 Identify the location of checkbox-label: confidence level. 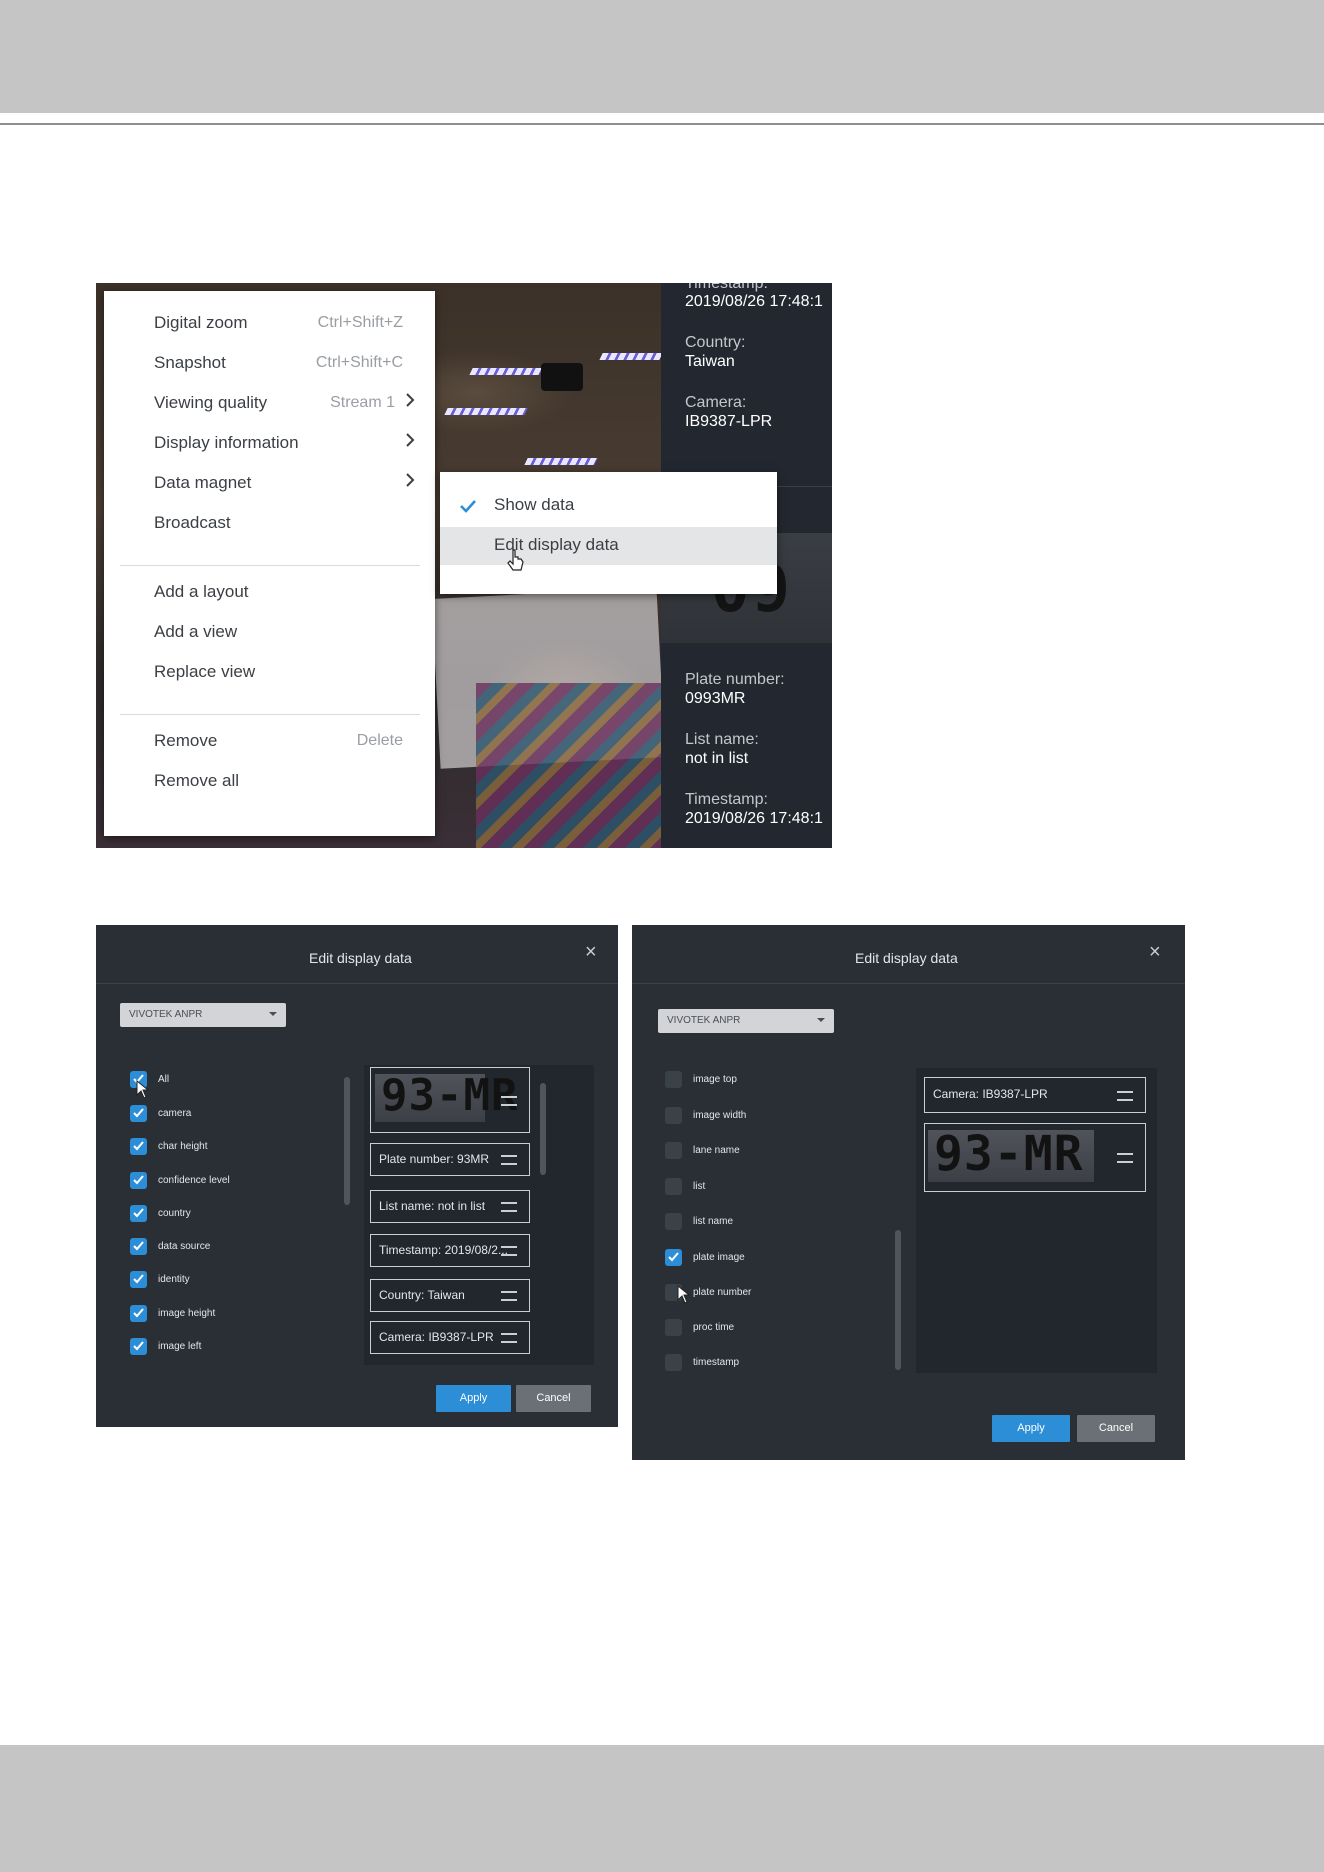
(194, 1180).